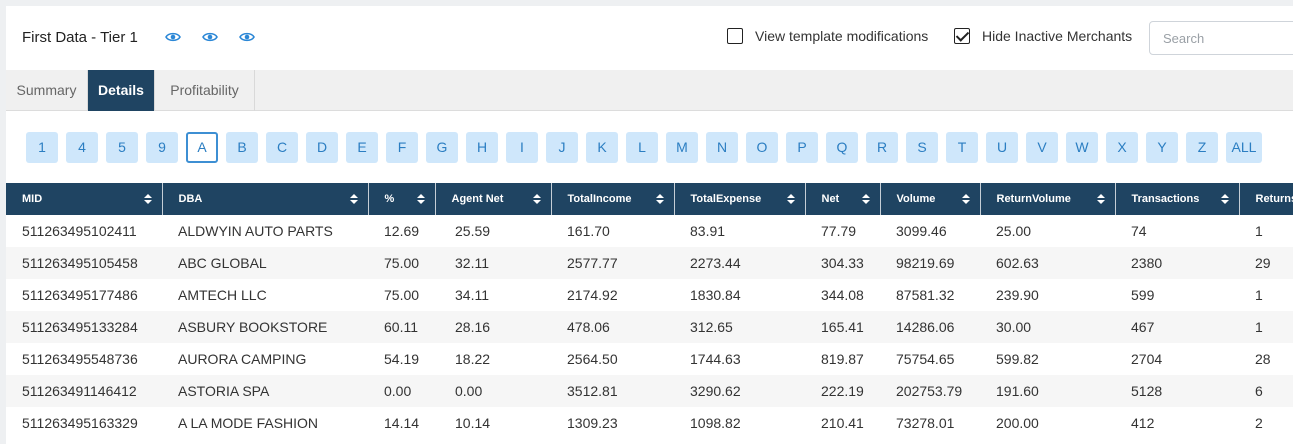  Describe the element at coordinates (739, 391) in the screenshot. I see `table-cell: 3290.62` at that location.